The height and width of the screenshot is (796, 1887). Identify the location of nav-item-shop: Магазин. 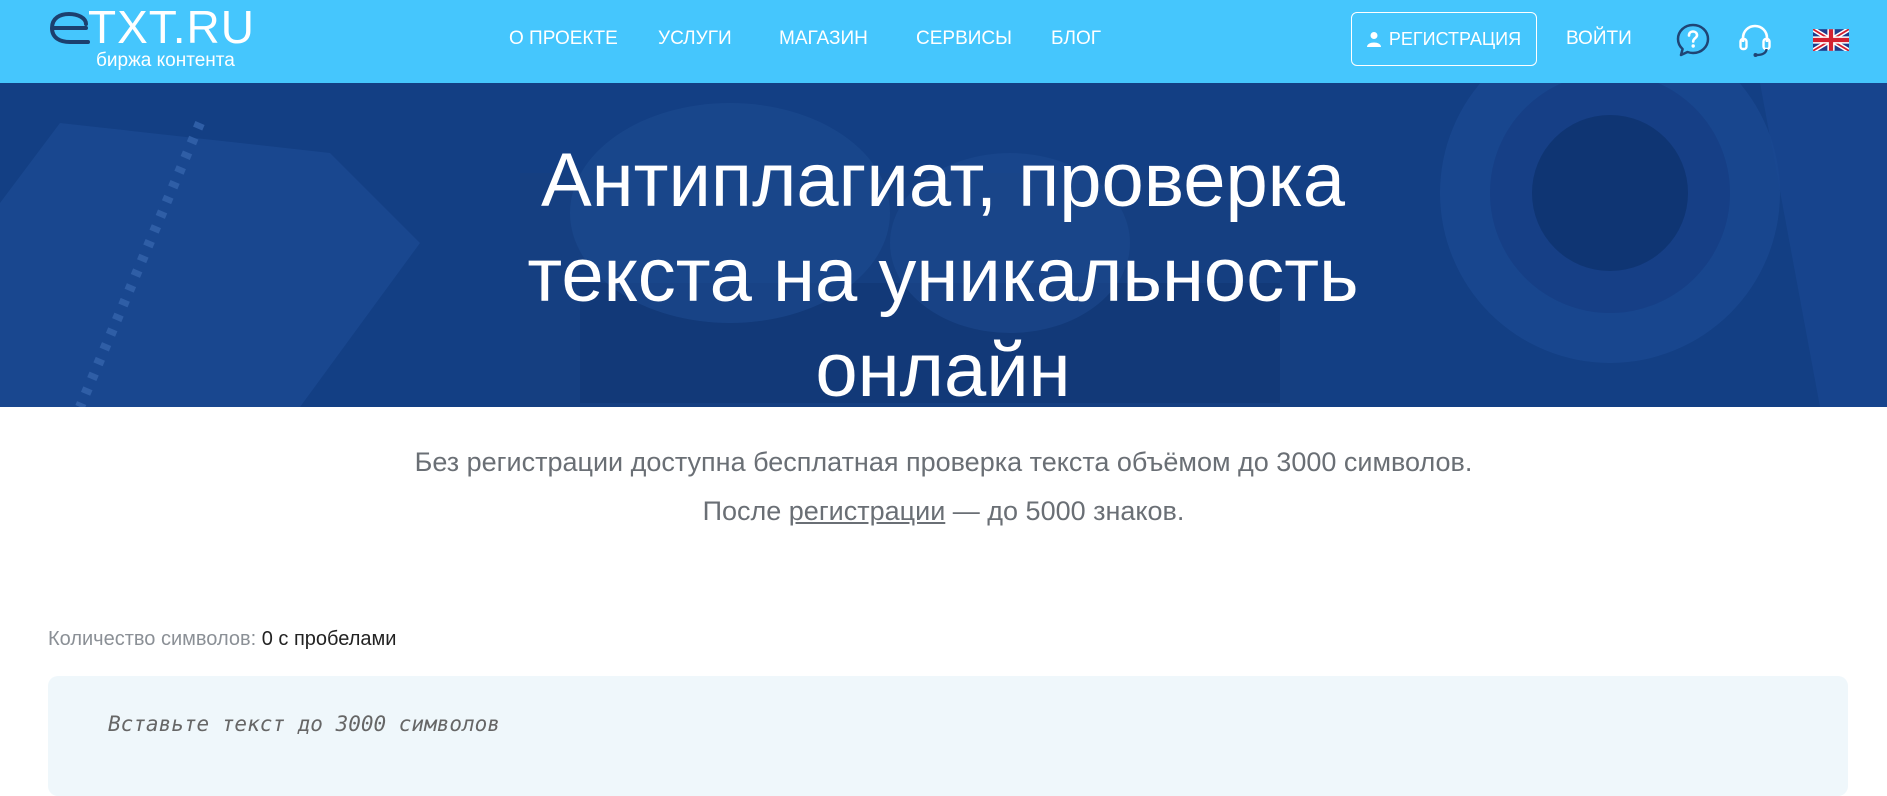
(823, 39).